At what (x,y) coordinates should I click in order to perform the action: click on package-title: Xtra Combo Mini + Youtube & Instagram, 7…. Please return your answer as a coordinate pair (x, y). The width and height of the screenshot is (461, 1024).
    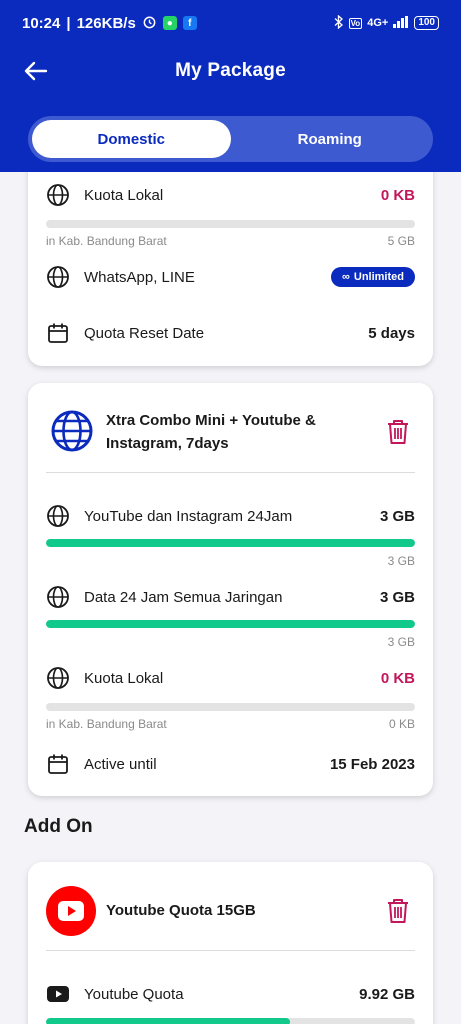
    Looking at the image, I should click on (211, 432).